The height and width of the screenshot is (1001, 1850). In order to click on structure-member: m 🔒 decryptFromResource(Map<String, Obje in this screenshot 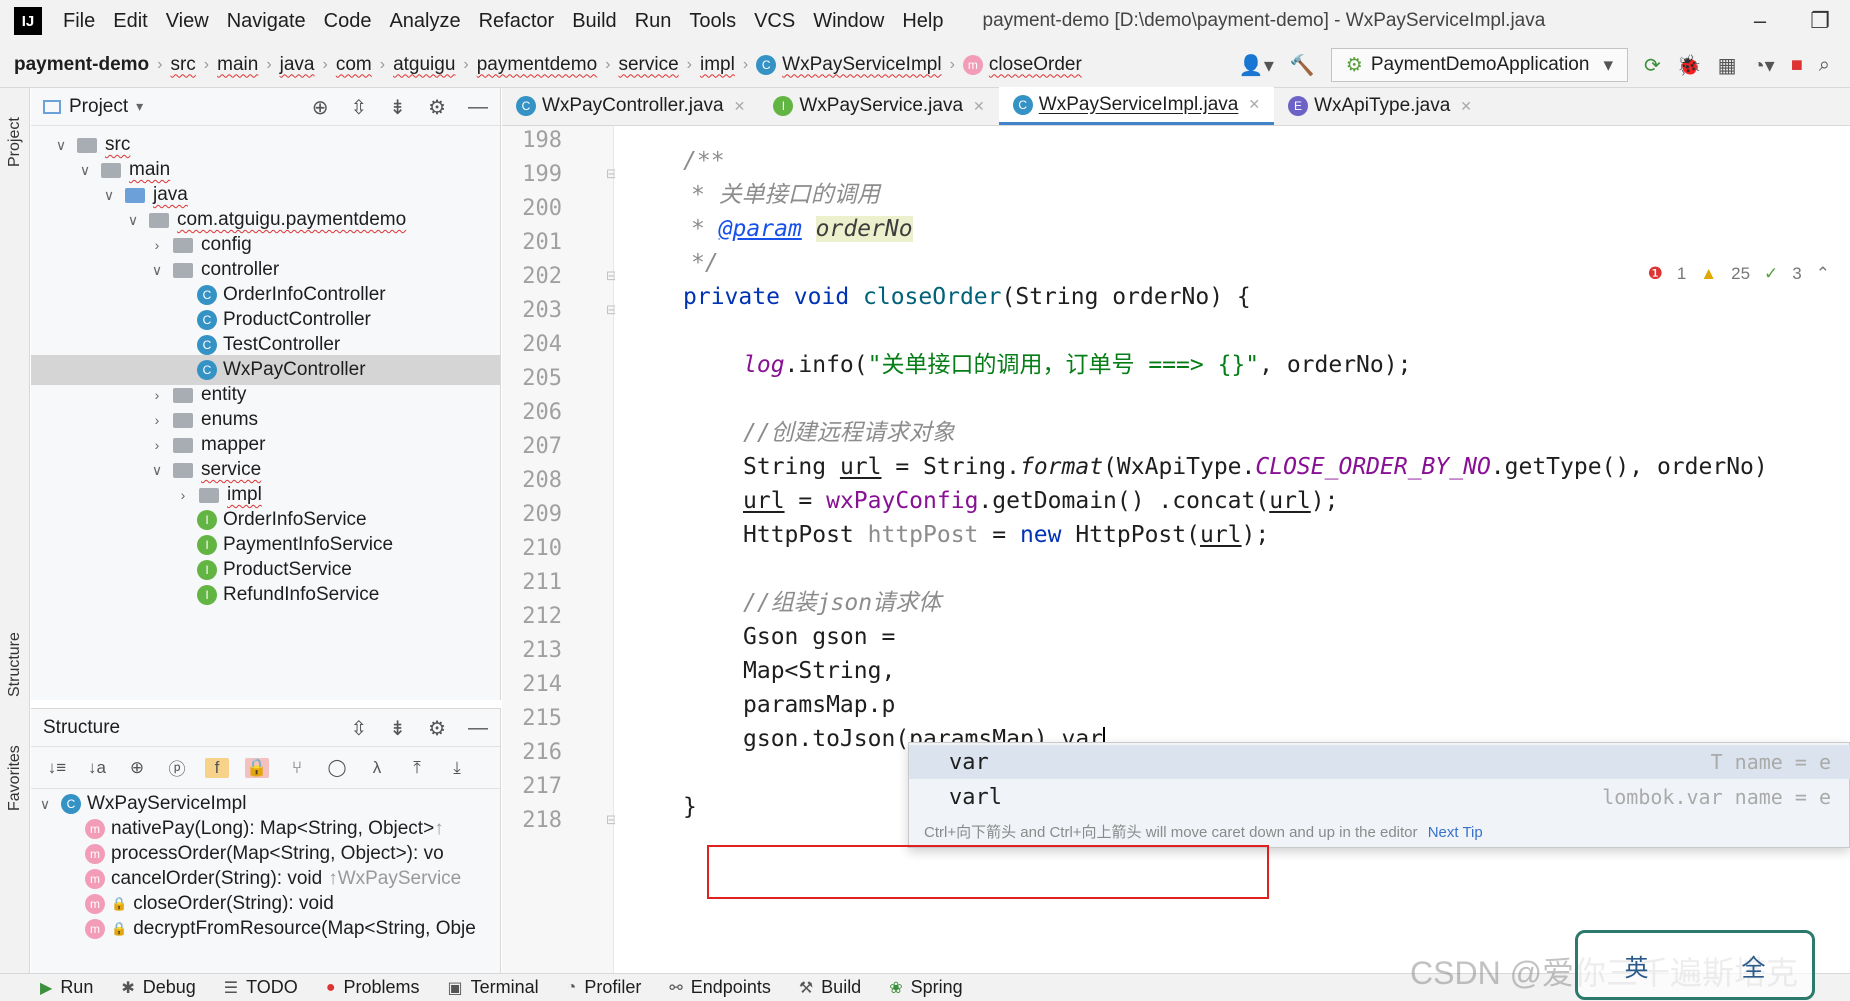, I will do `click(280, 929)`.